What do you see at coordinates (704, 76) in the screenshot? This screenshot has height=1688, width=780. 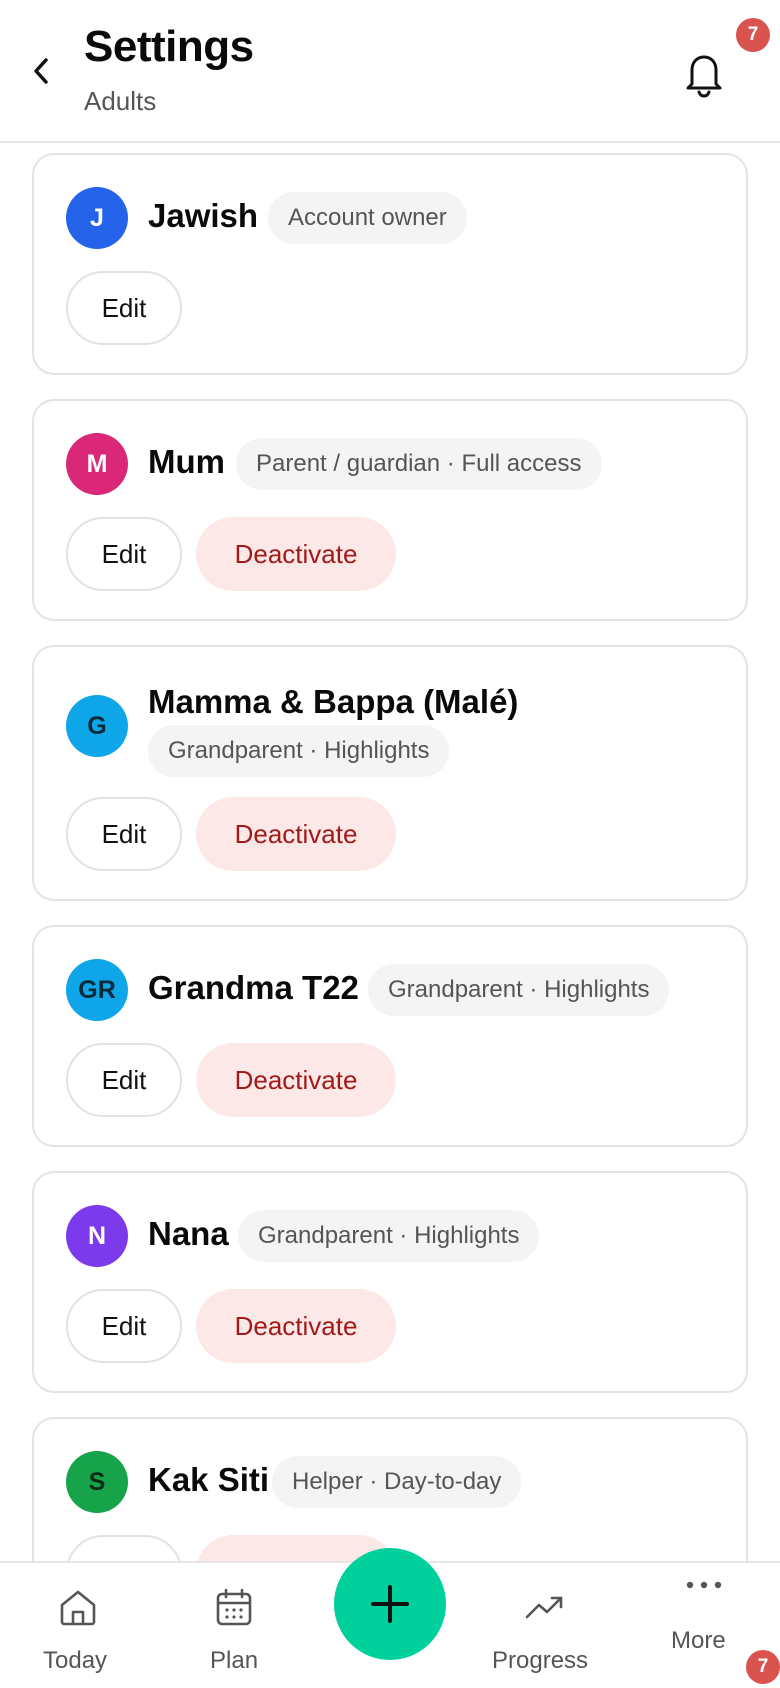 I see `bell-icon` at bounding box center [704, 76].